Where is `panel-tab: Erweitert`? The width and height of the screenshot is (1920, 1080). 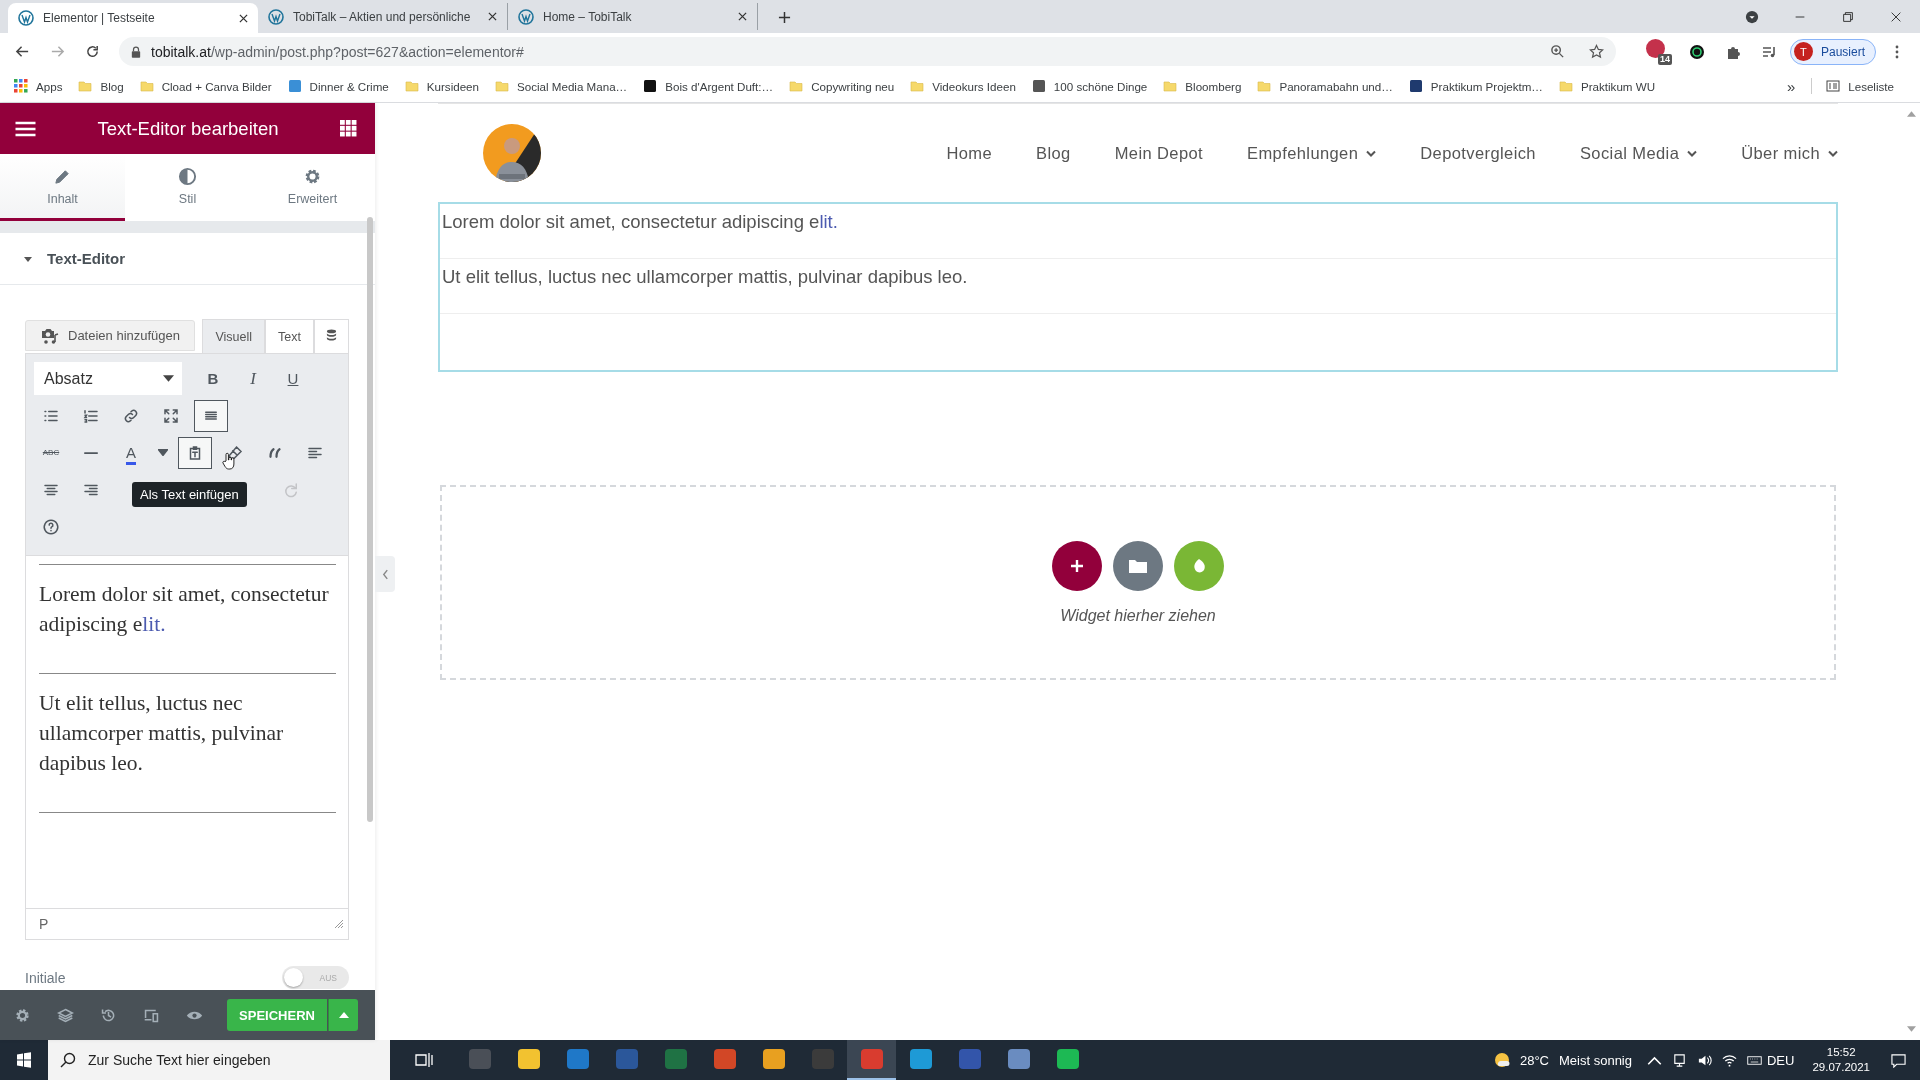
panel-tab: Erweitert is located at coordinates (312, 187).